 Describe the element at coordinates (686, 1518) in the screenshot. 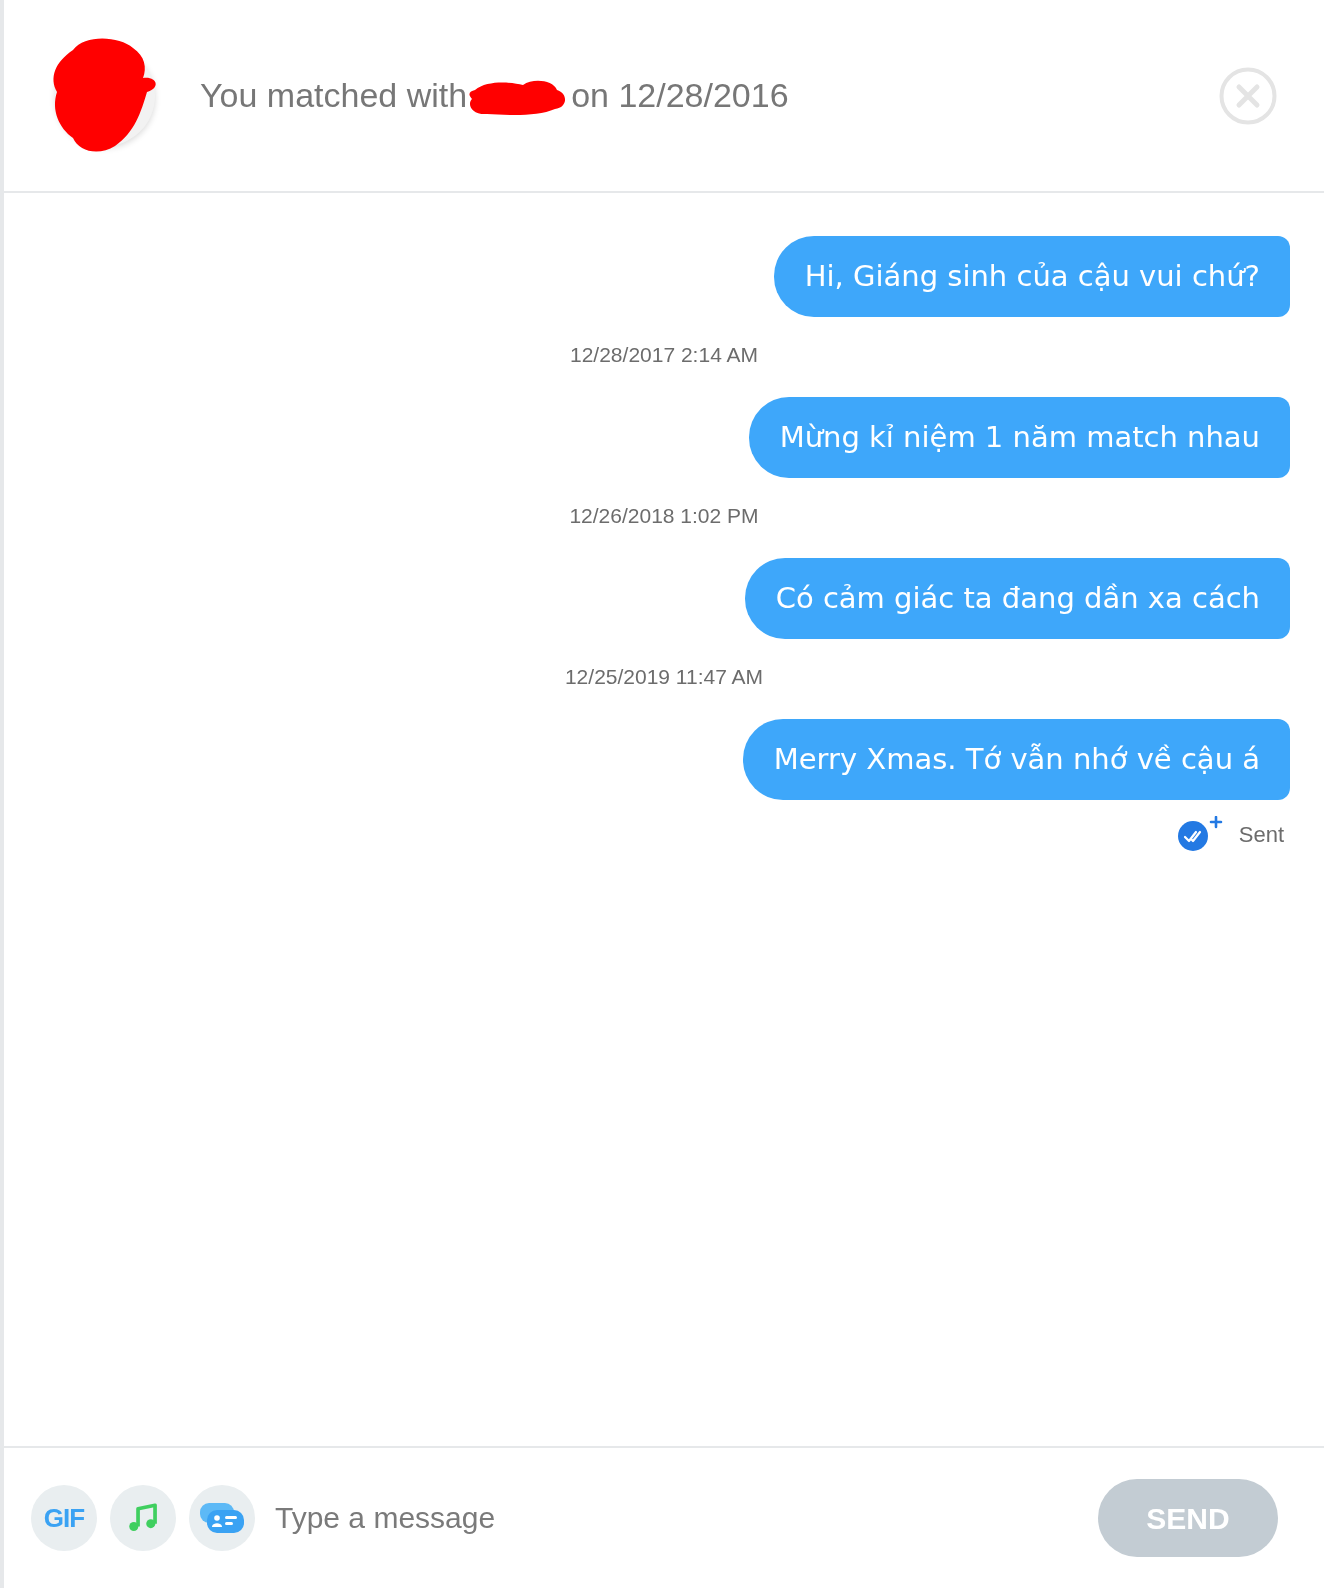

I see `message-input: Type a message` at that location.